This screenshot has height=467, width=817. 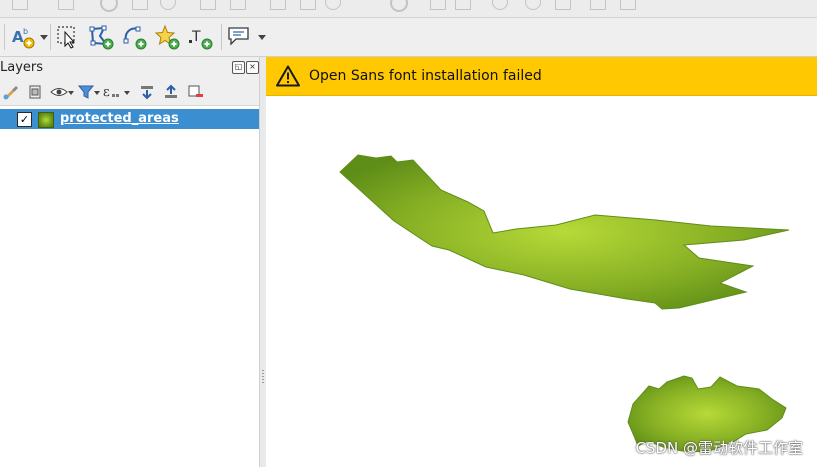 What do you see at coordinates (119, 118) in the screenshot?
I see `layer-name: protected_areas` at bounding box center [119, 118].